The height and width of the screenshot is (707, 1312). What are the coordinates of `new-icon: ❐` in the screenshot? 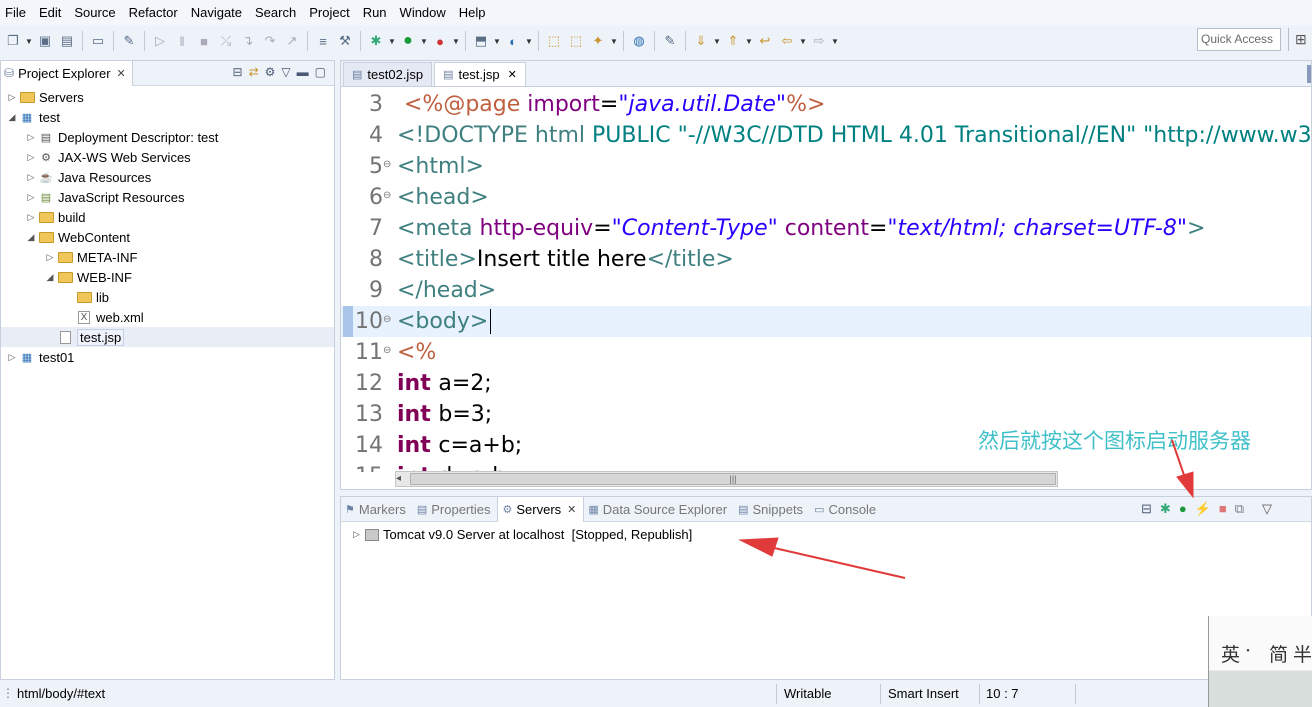 It's located at (13, 41).